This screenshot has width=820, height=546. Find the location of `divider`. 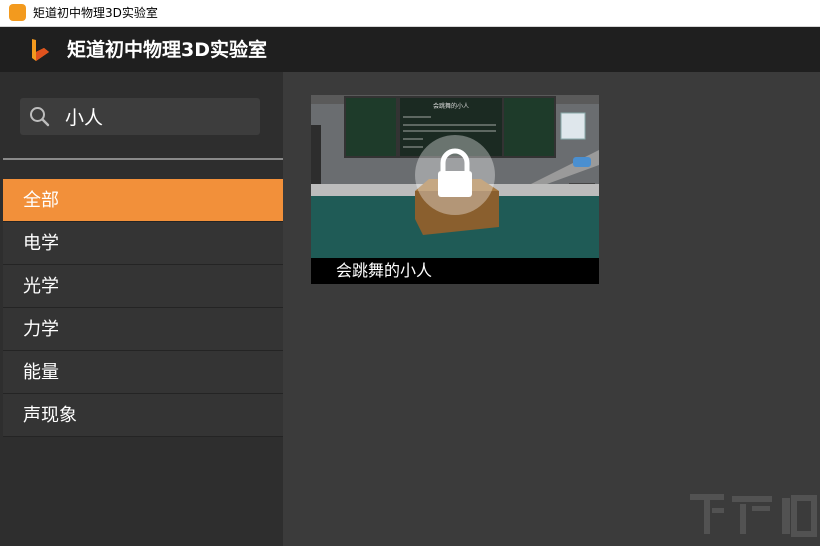

divider is located at coordinates (143, 159).